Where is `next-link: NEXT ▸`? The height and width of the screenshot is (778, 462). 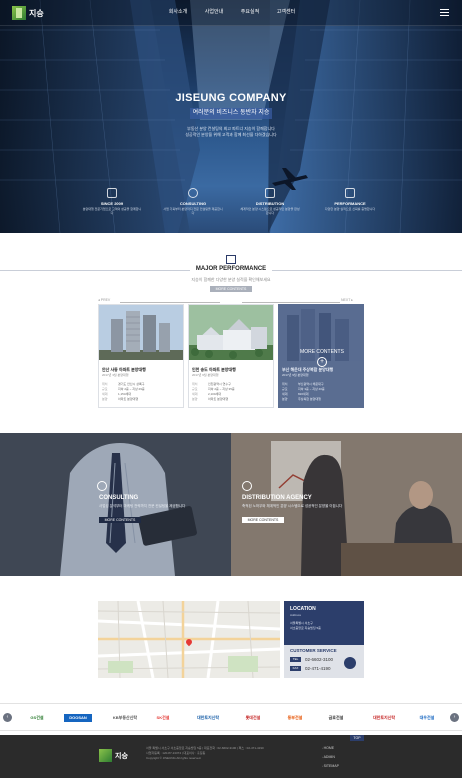 next-link: NEXT ▸ is located at coordinates (347, 300).